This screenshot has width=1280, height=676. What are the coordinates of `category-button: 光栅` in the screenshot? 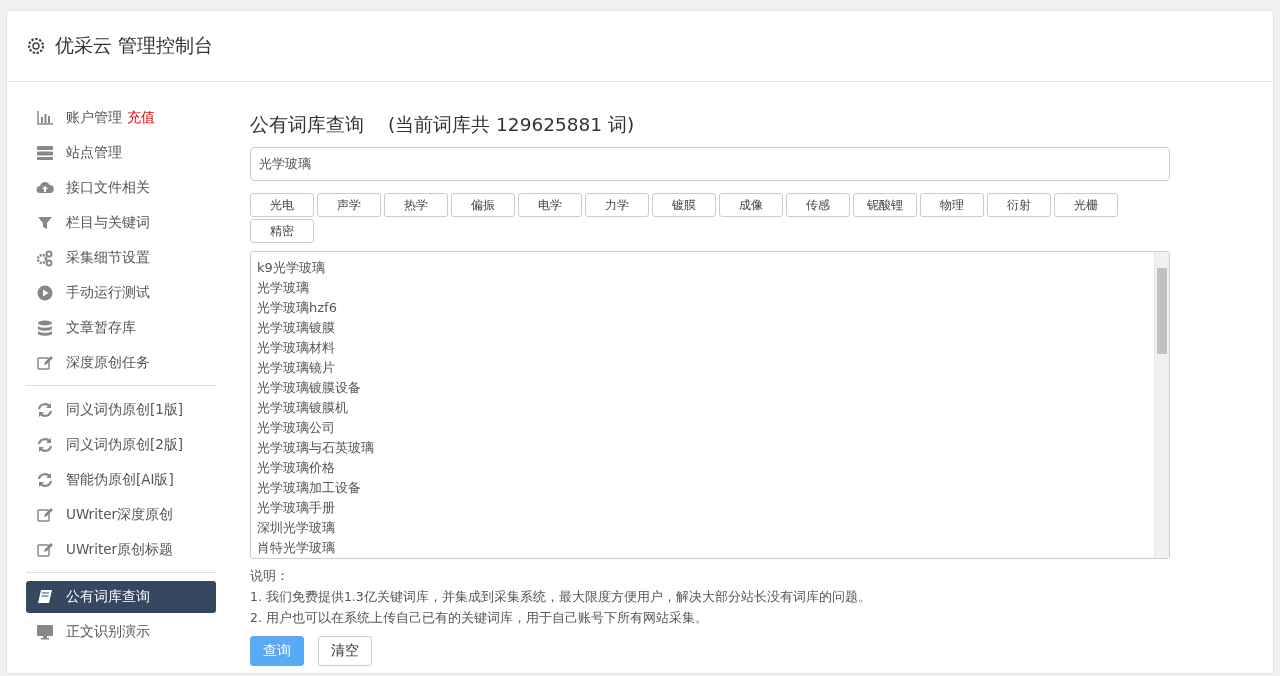 It's located at (1086, 205).